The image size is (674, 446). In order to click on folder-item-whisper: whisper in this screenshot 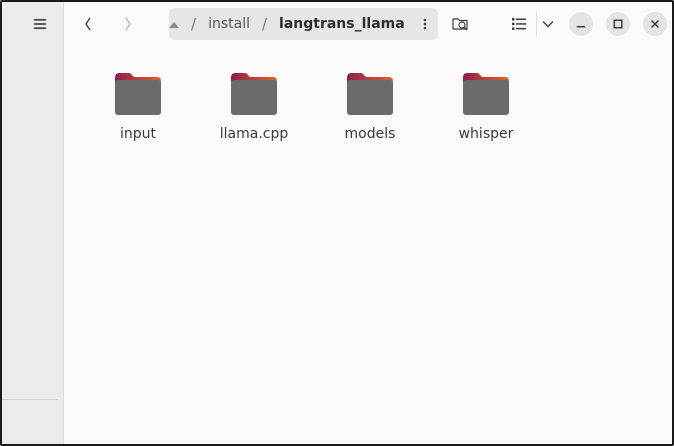, I will do `click(486, 112)`.